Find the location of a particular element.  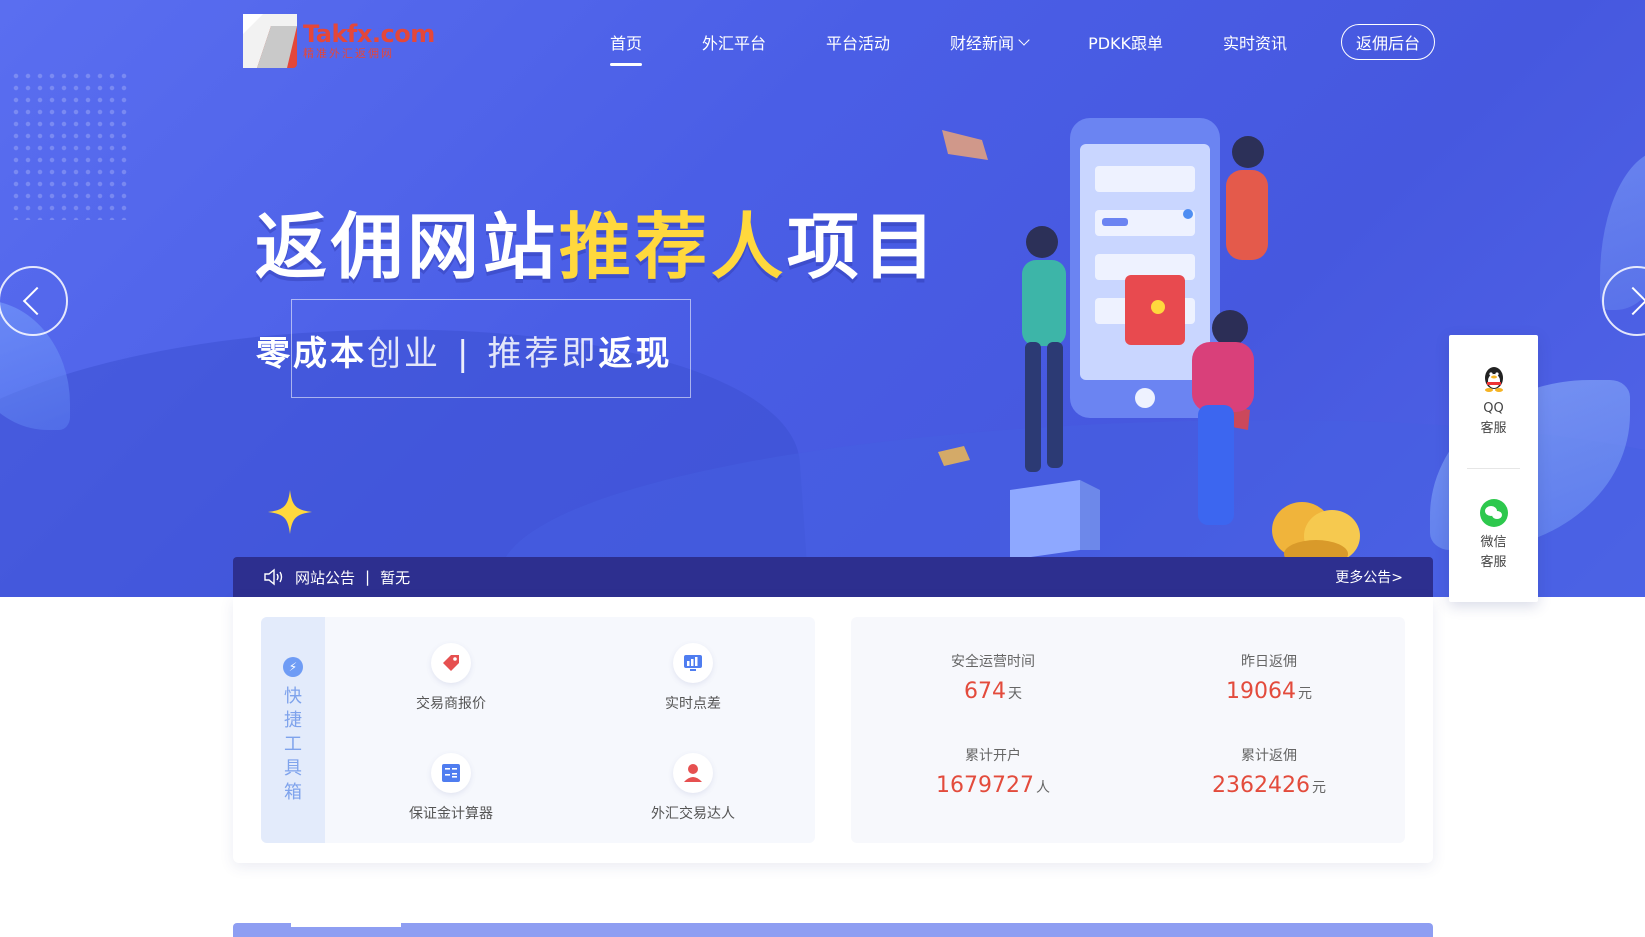

section-tab-indicator is located at coordinates (346, 925).